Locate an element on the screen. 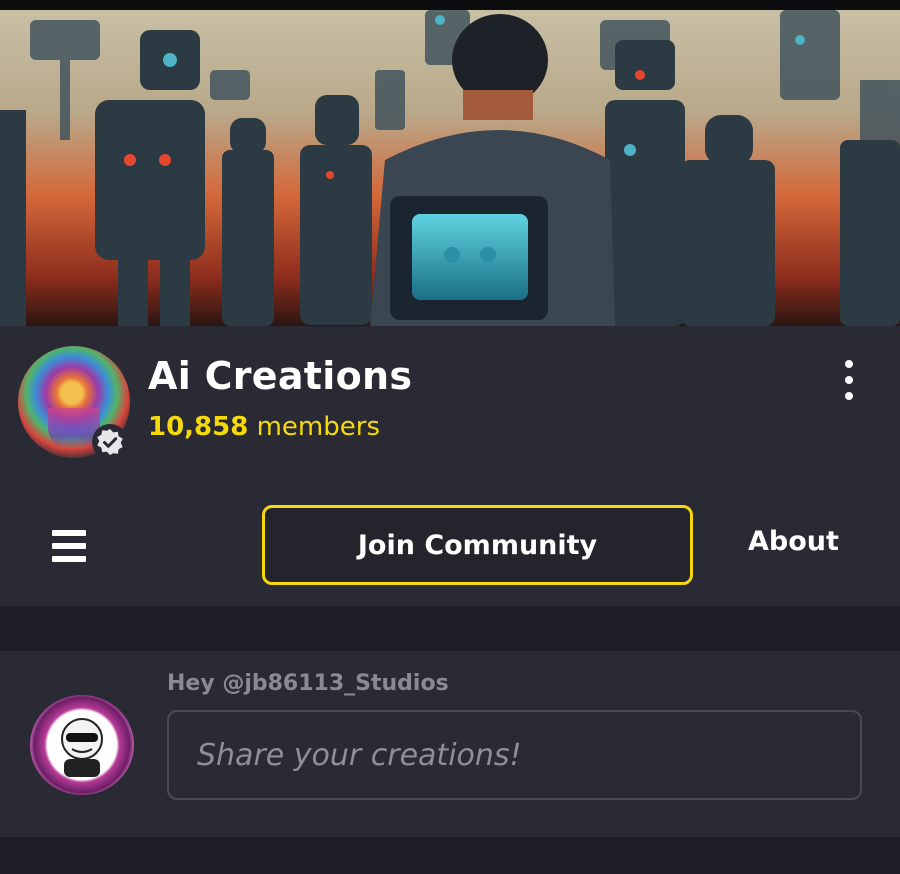 This screenshot has height=874, width=900. user-avatar-artwork is located at coordinates (82, 747).